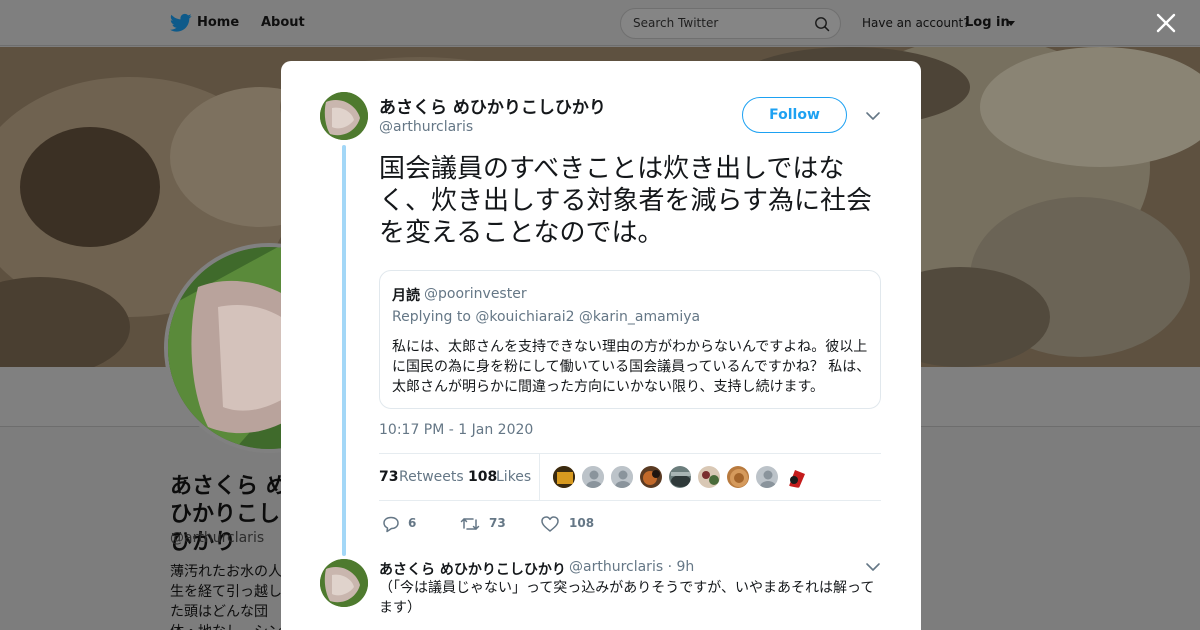  Describe the element at coordinates (456, 430) in the screenshot. I see `tweet-timestamp: 10:17 PM - 1 Jan 2020` at that location.